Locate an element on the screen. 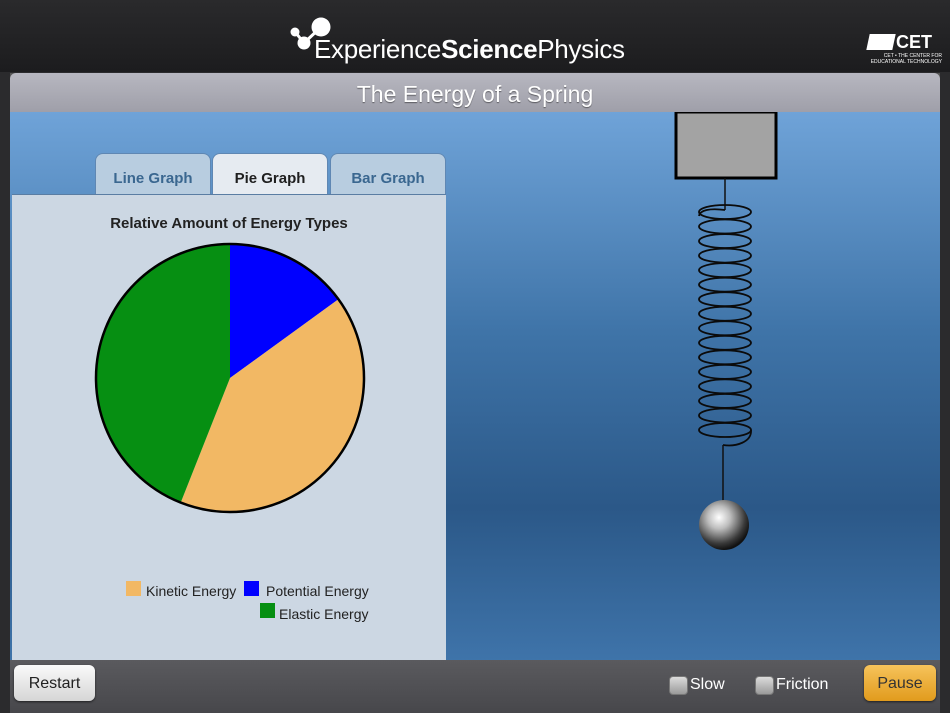  legend-elastic-energy: Elastic Energy is located at coordinates (324, 614).